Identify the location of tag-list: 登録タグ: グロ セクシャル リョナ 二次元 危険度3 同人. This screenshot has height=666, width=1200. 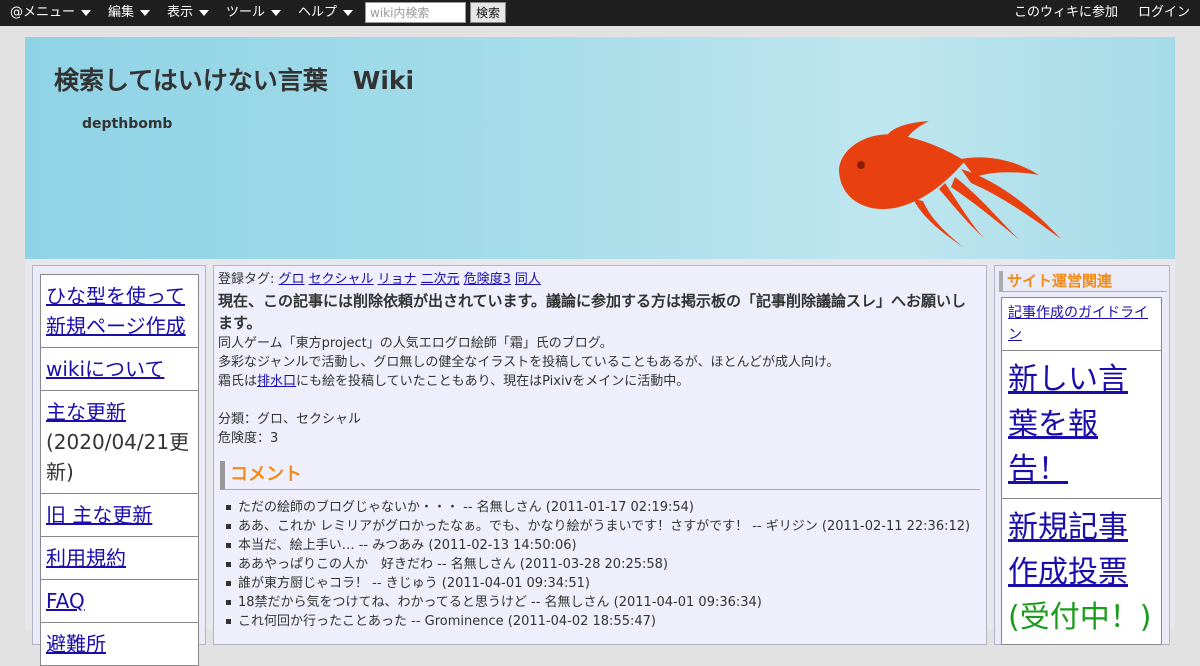
(599, 279).